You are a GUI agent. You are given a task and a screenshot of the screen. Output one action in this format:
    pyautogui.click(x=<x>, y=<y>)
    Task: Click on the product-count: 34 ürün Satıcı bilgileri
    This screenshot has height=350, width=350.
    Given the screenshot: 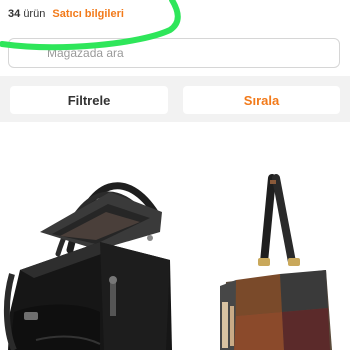 What is the action you would take?
    pyautogui.click(x=66, y=14)
    